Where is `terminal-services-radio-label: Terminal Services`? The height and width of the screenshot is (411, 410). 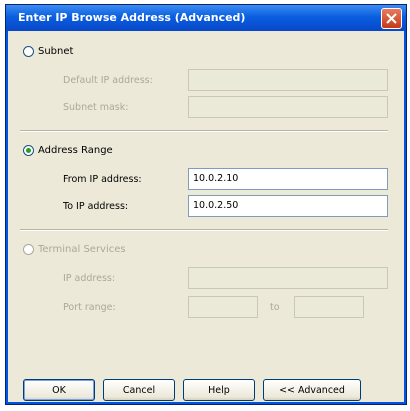
terminal-services-radio-label: Terminal Services is located at coordinates (82, 249).